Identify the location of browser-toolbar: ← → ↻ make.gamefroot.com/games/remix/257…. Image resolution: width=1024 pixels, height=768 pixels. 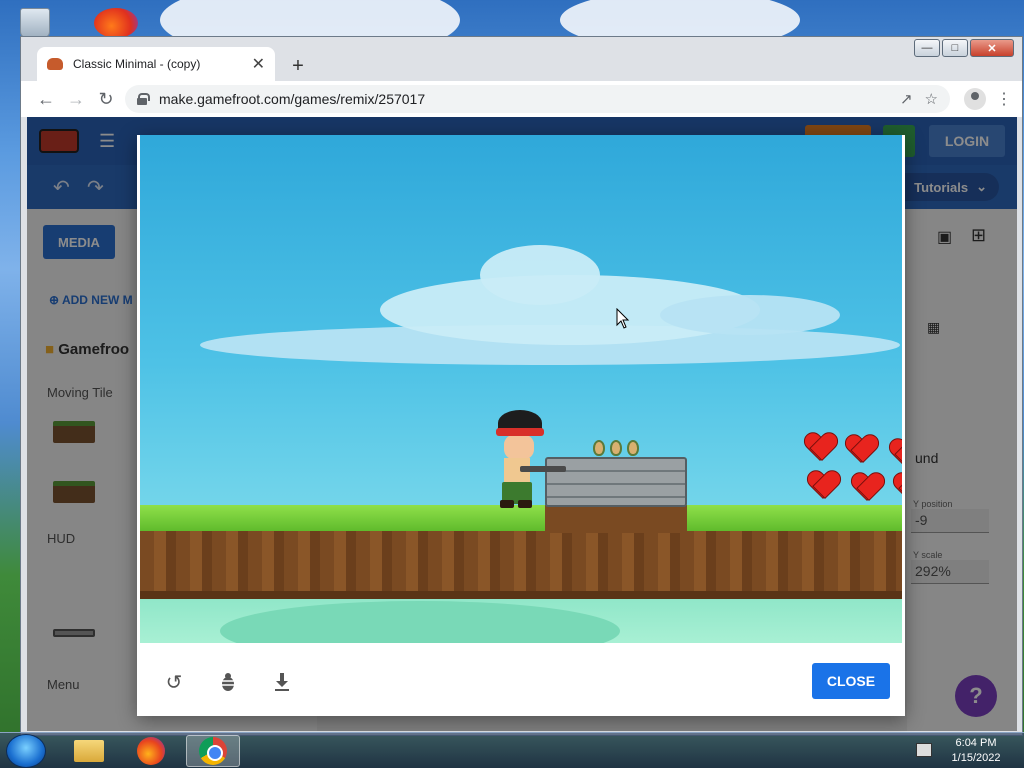
(521, 99).